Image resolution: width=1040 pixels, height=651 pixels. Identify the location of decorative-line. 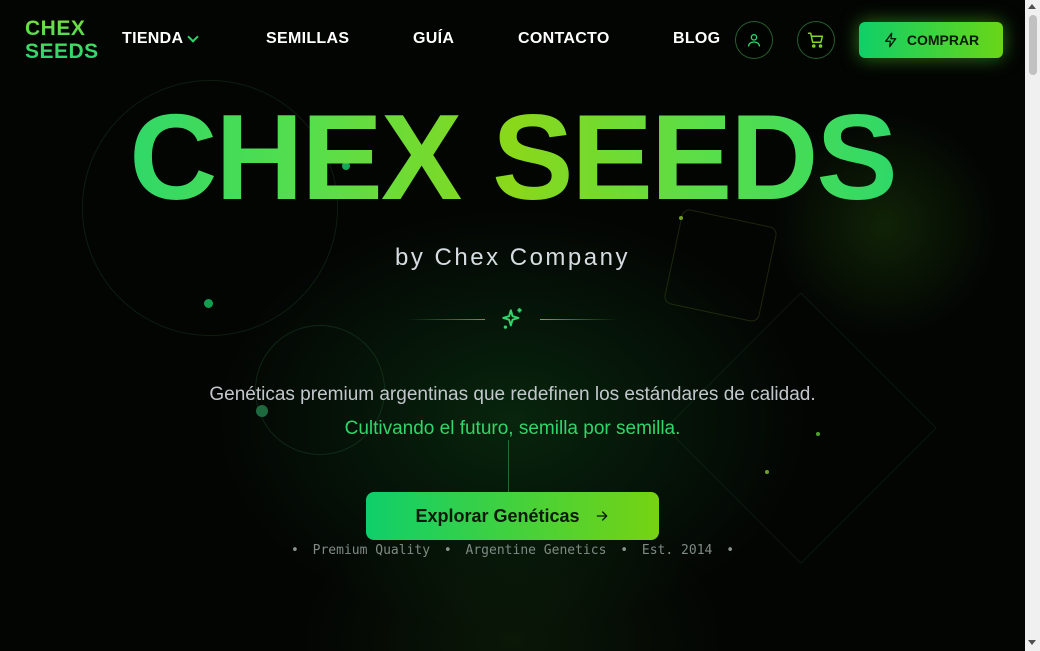
(508, 466).